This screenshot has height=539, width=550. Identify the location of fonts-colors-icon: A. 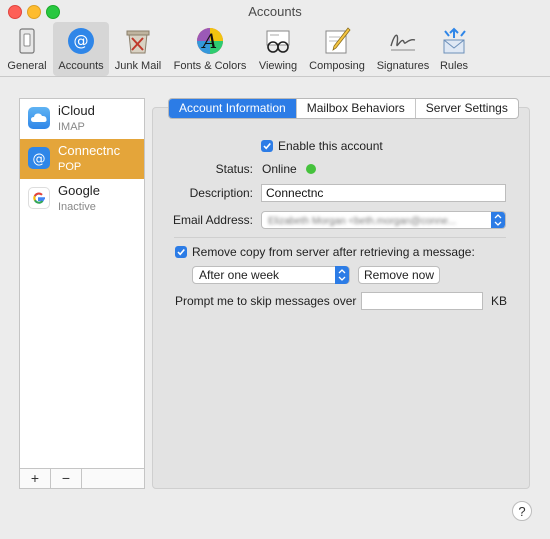
(210, 41).